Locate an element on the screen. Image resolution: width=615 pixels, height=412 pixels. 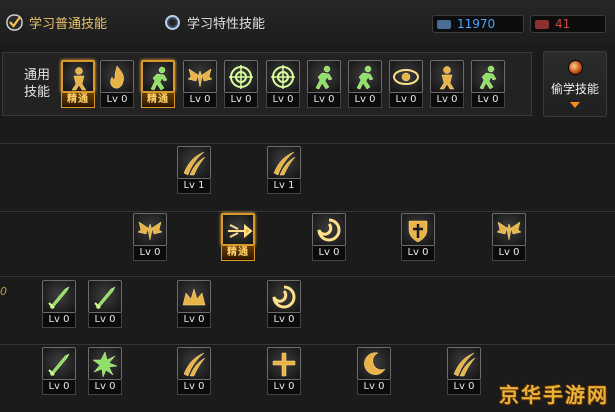
skill-common-5: Lv 0 is located at coordinates (241, 86).